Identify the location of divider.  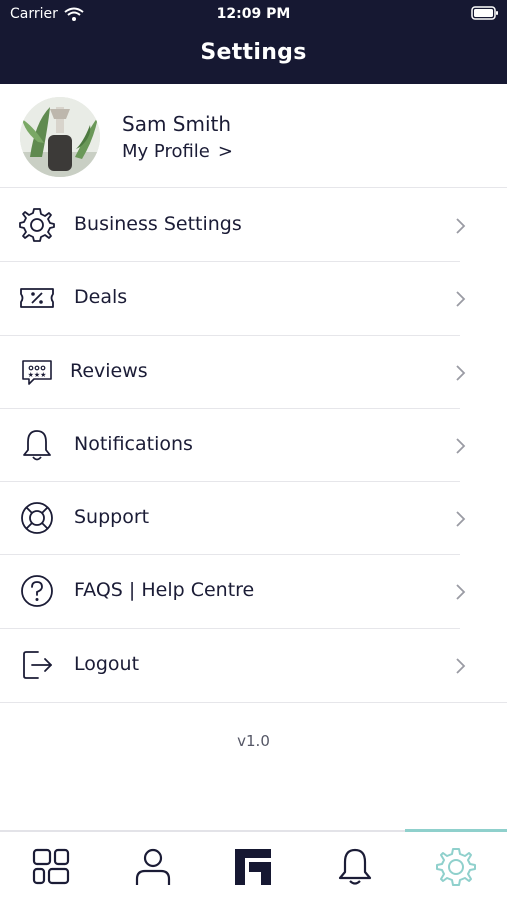
(253, 702).